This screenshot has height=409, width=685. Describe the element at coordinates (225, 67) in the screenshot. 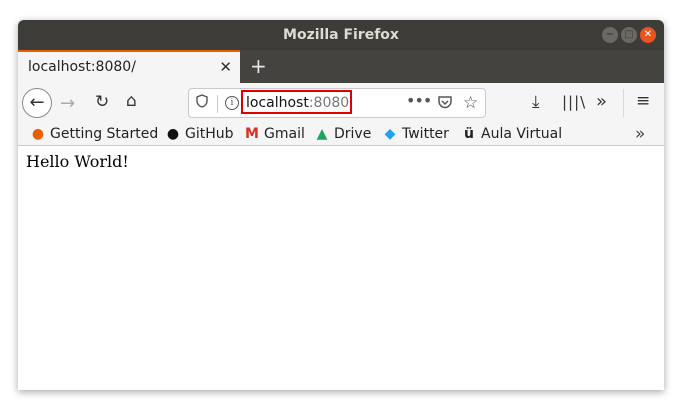

I see `tab-close-icon: ✕` at that location.